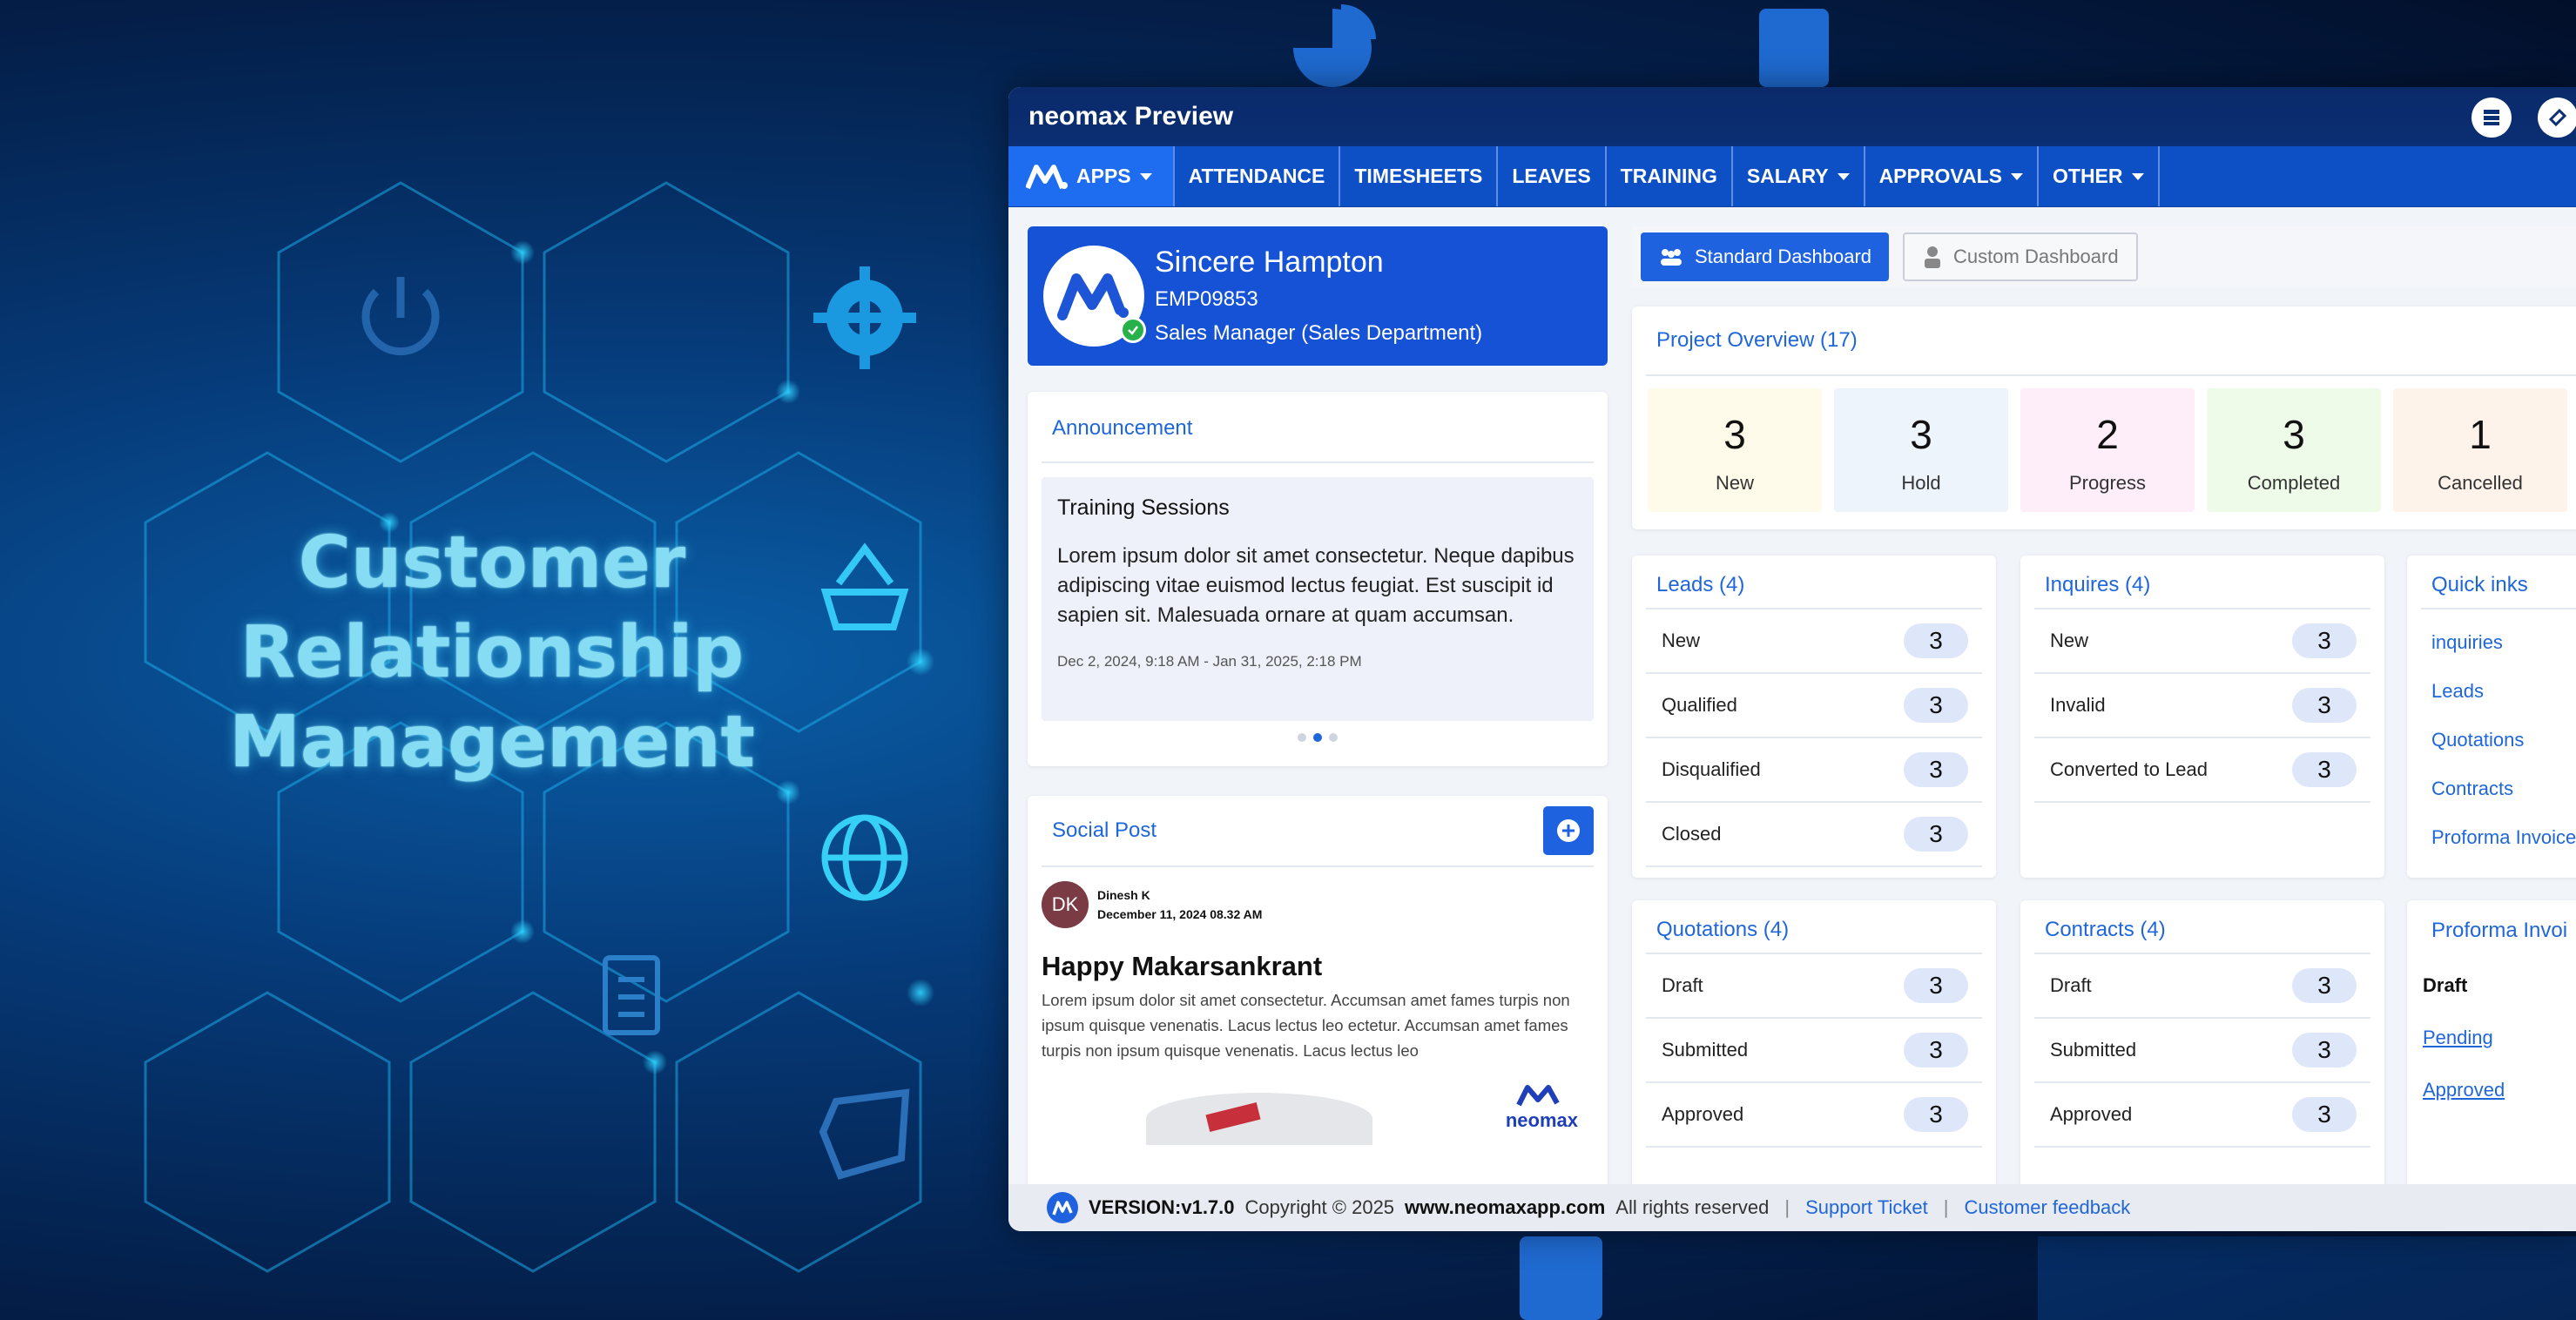 The height and width of the screenshot is (1320, 2576). What do you see at coordinates (2098, 584) in the screenshot?
I see `inquires-heading: Inquires (4)` at bounding box center [2098, 584].